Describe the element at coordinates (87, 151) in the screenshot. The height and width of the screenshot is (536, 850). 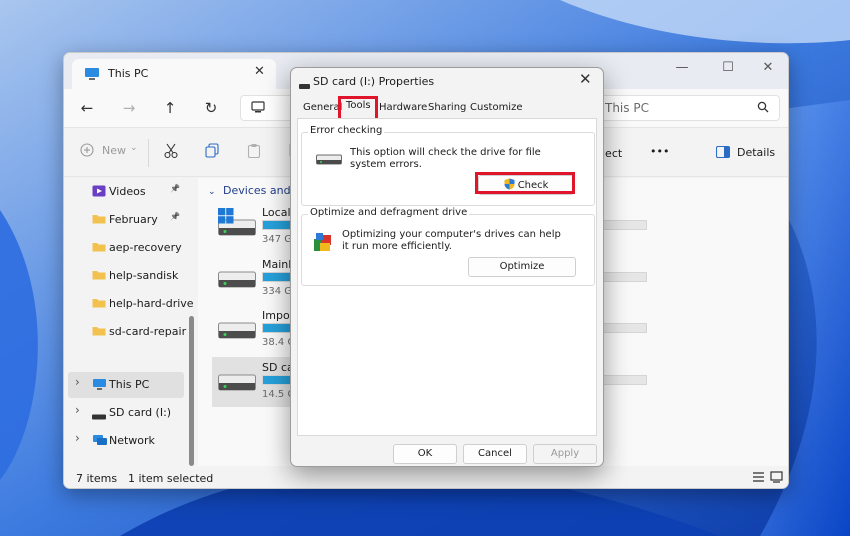
I see `plus-circle-icon` at that location.